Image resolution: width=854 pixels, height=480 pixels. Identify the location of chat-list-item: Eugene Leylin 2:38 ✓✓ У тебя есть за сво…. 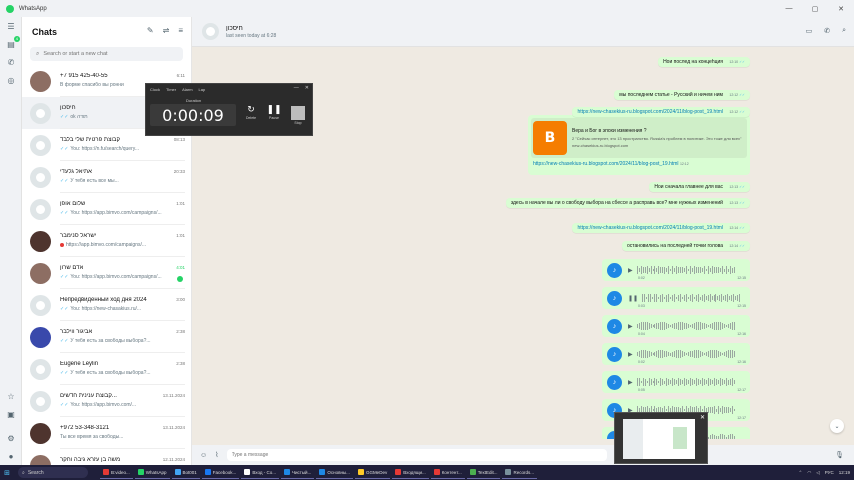
(106, 369).